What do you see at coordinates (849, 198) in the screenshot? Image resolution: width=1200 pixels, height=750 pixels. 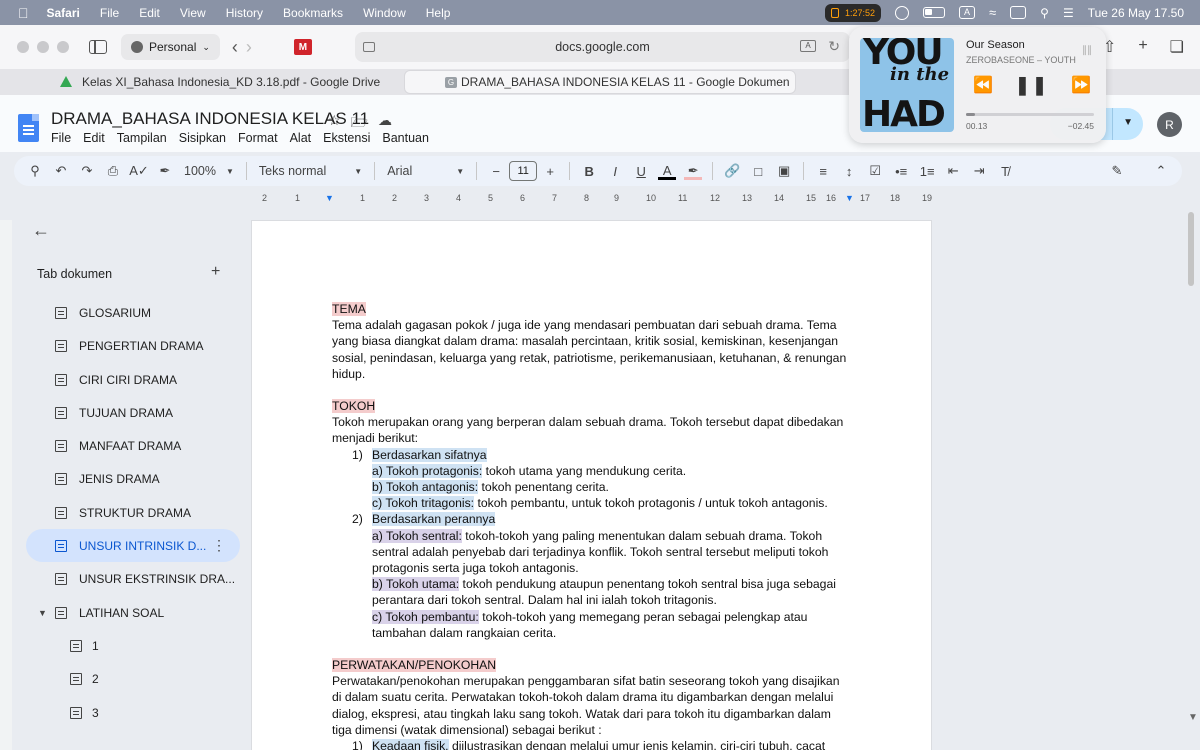 I see `right-indent-marker: ▼` at bounding box center [849, 198].